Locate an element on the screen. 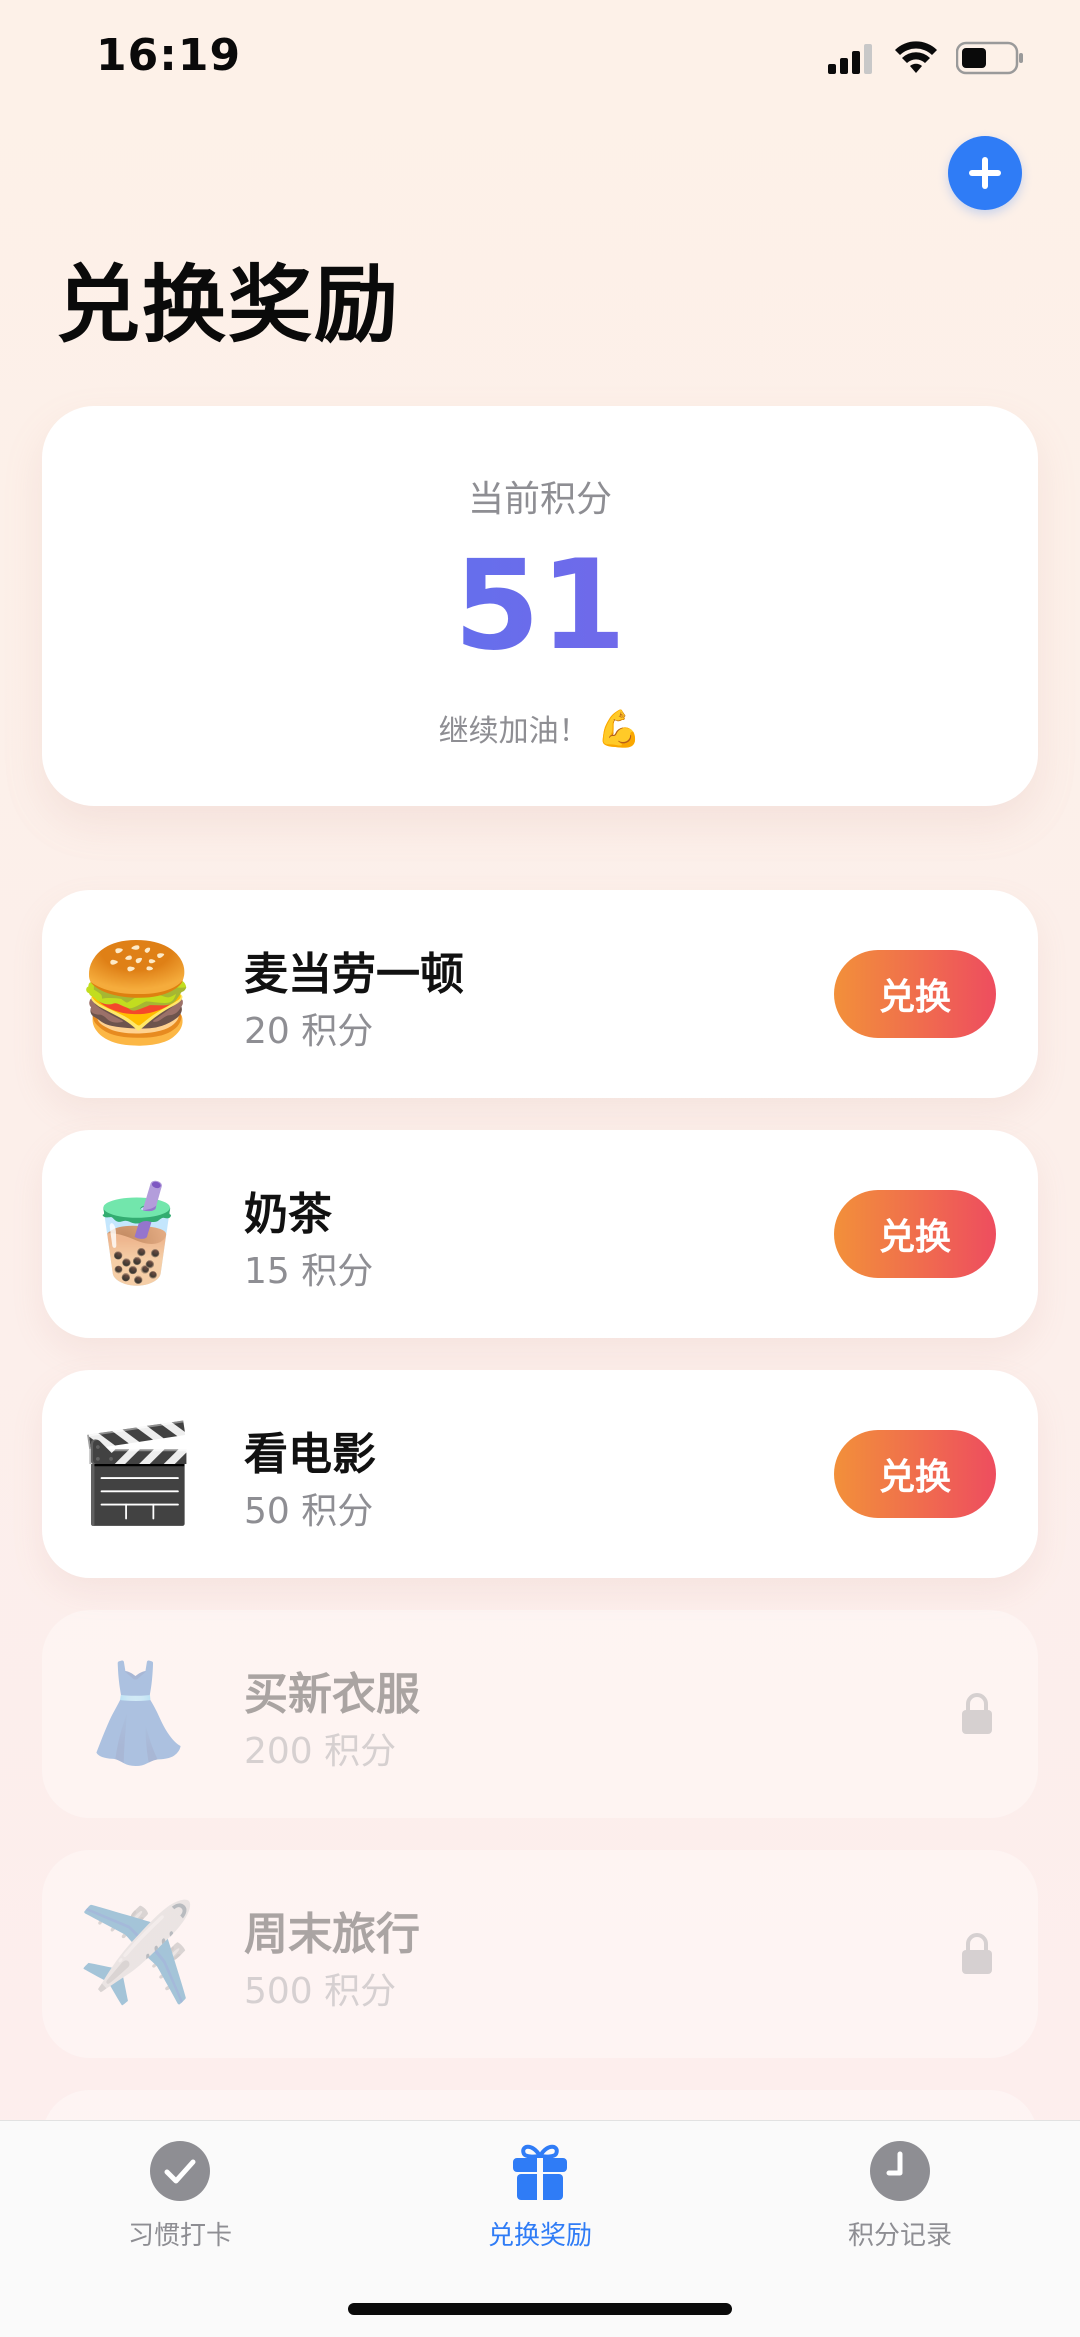 This screenshot has width=1080, height=2337. burger-icon: 🍔 is located at coordinates (137, 993).